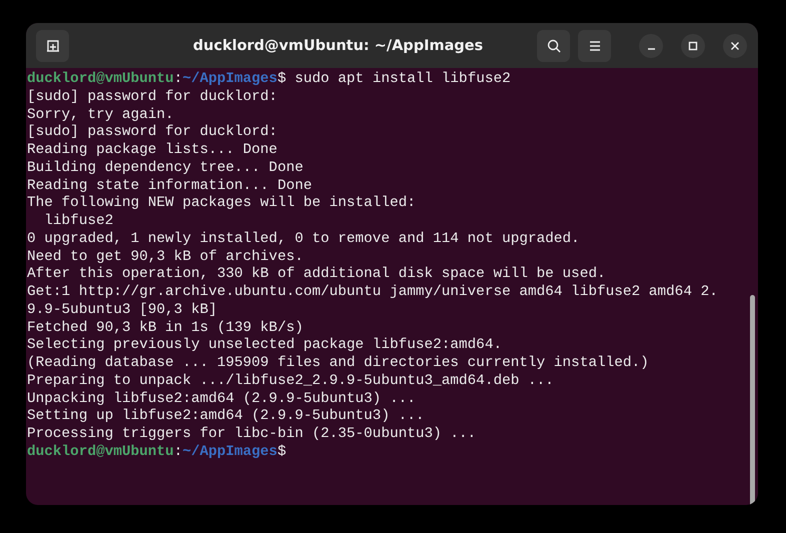  What do you see at coordinates (165, 329) in the screenshot?
I see `output-line: Fetched 90,3 kB in 1s (139 kB/s)` at bounding box center [165, 329].